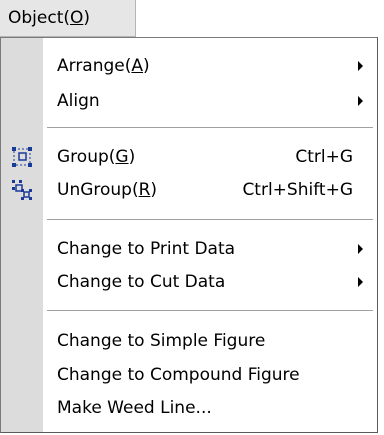  What do you see at coordinates (189, 101) in the screenshot?
I see `menu-item-align: Align` at bounding box center [189, 101].